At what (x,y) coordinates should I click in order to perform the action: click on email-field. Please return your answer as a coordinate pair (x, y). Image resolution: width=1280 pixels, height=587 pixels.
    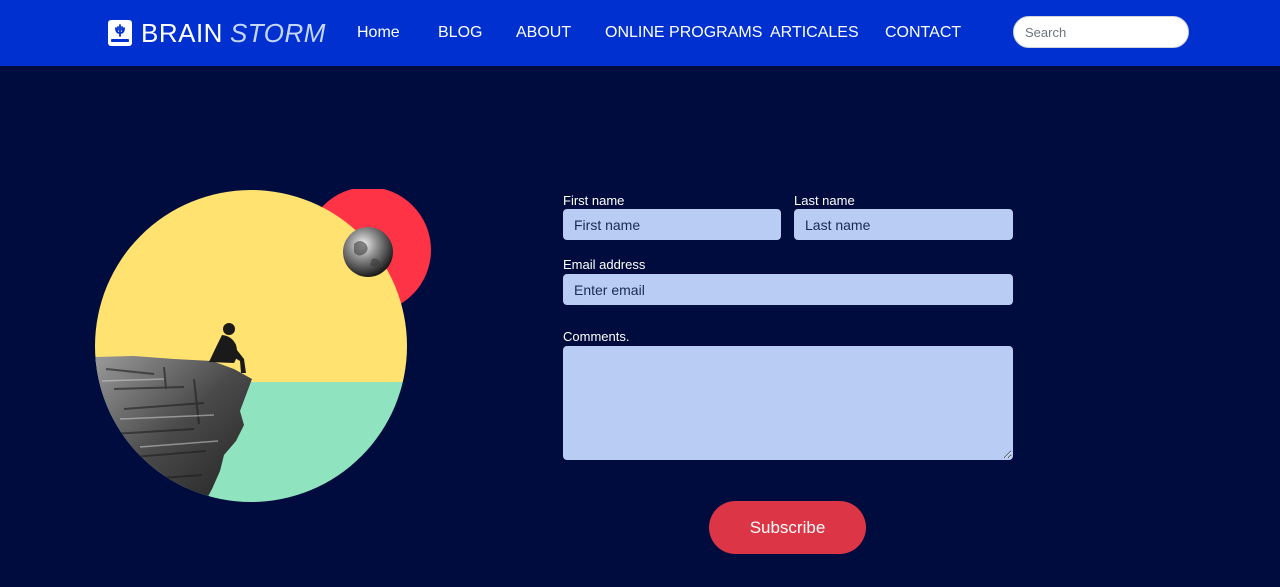
    Looking at the image, I should click on (788, 289).